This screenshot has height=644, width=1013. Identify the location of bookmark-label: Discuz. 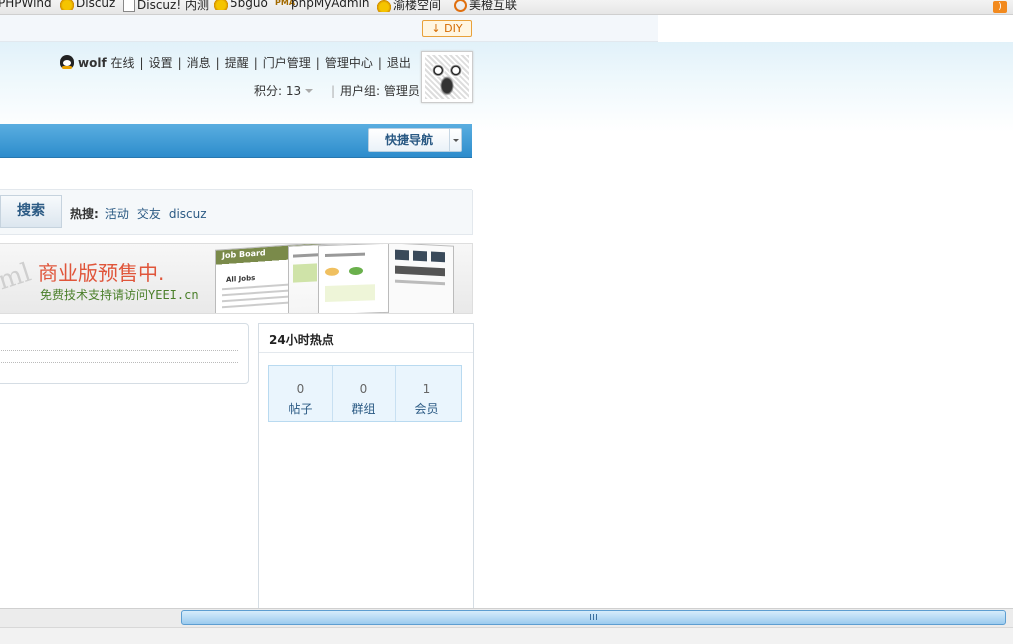
(96, 5).